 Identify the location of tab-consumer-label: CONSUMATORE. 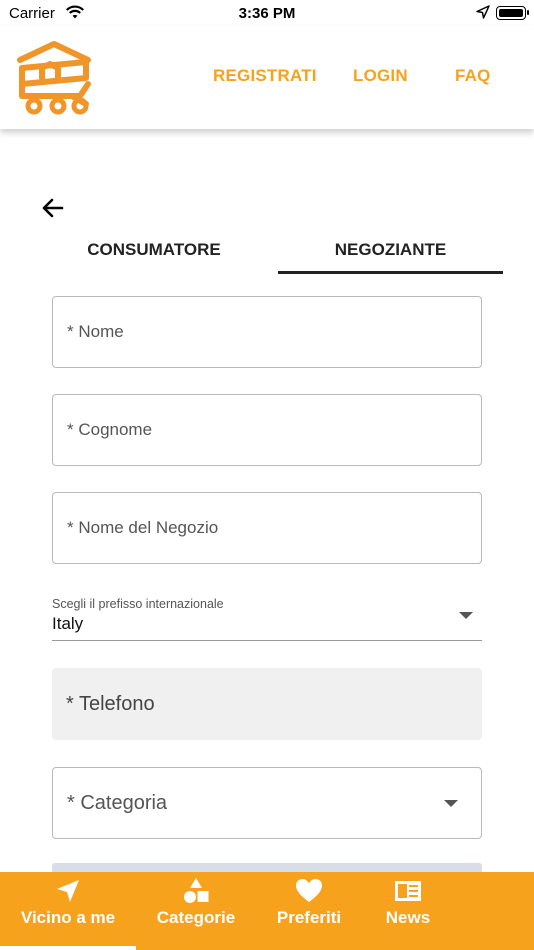
(154, 249).